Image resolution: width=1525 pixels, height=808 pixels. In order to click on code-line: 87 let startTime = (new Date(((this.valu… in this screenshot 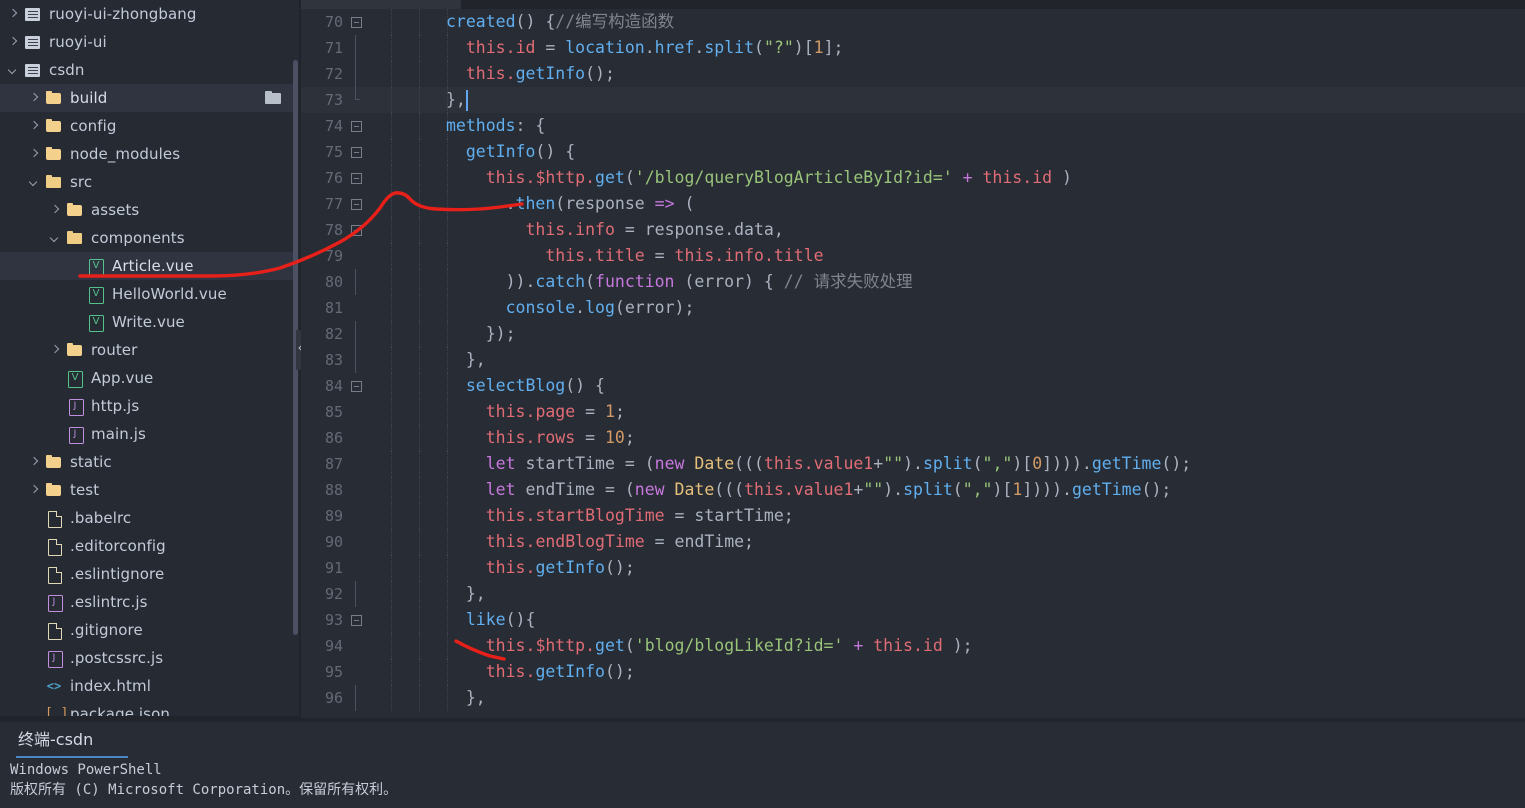, I will do `click(913, 464)`.